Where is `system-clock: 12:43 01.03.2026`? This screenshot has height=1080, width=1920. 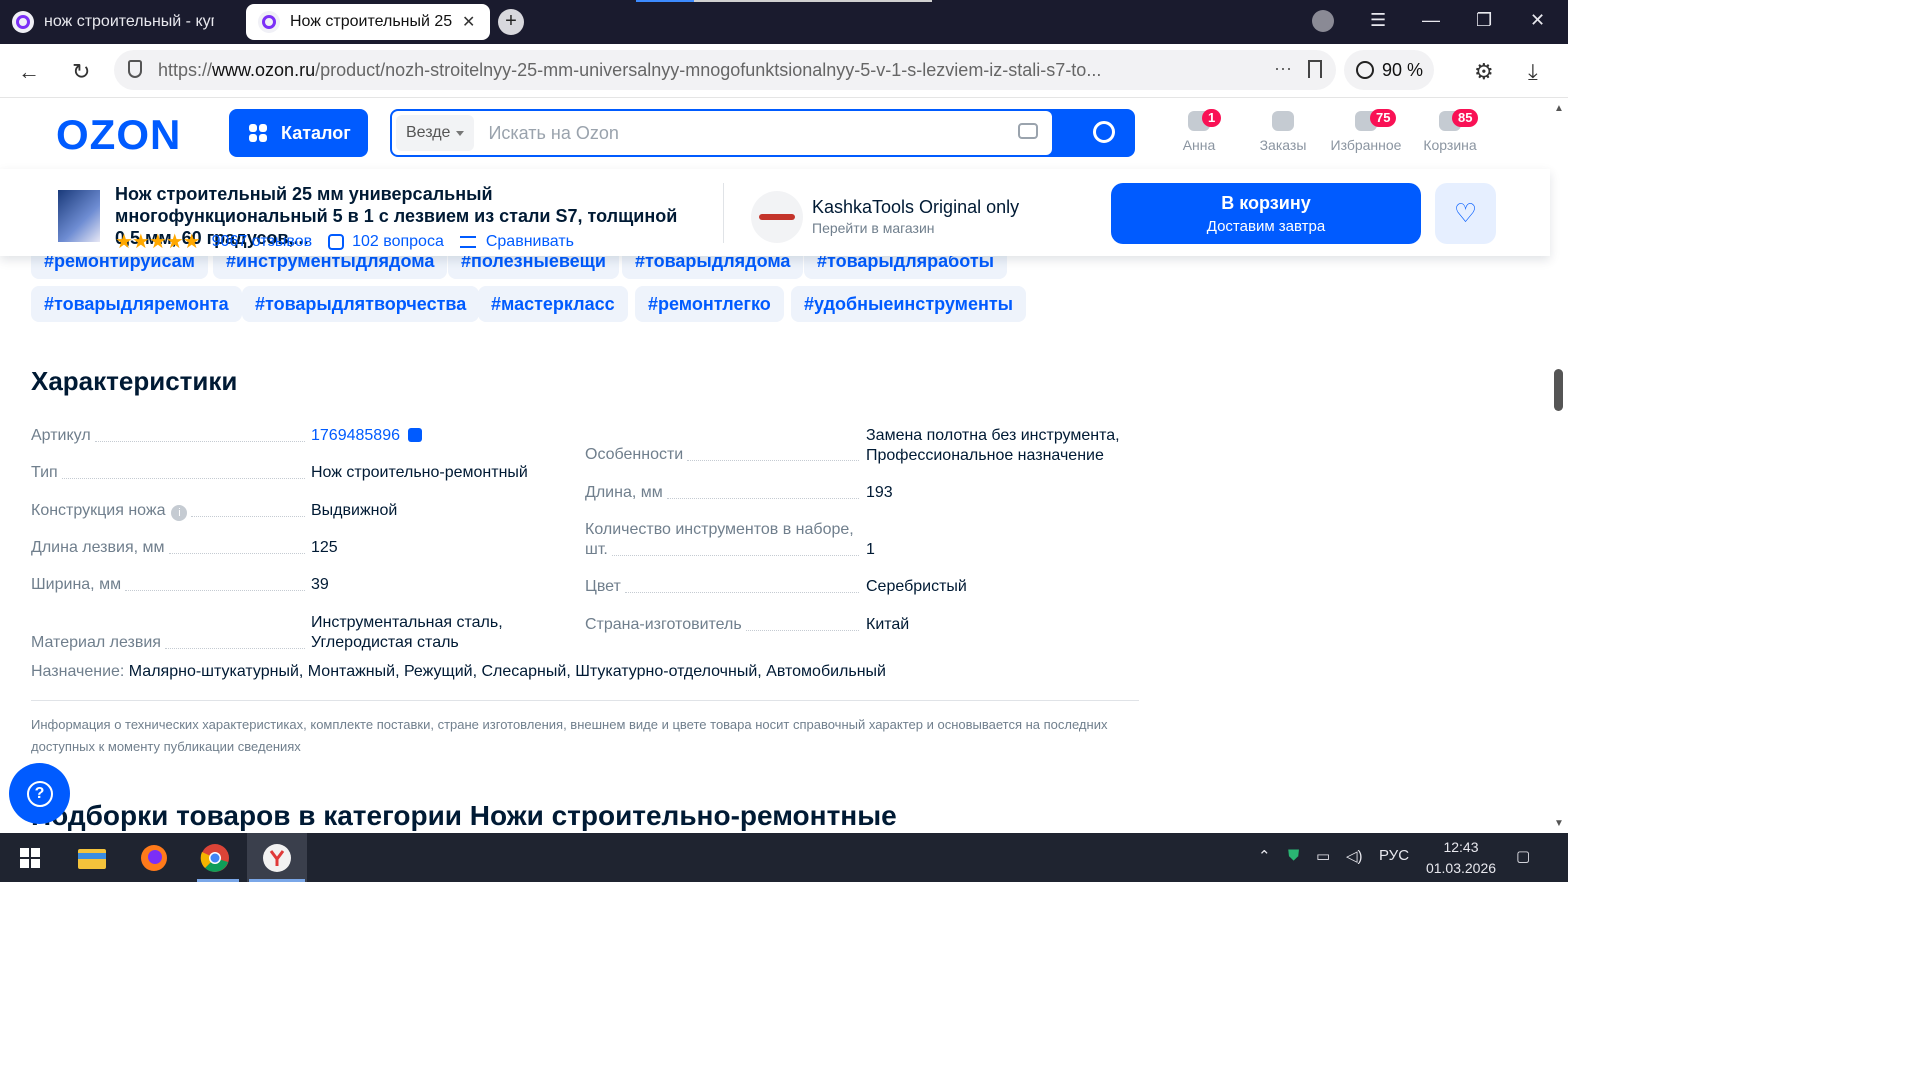
system-clock: 12:43 01.03.2026 is located at coordinates (1461, 858).